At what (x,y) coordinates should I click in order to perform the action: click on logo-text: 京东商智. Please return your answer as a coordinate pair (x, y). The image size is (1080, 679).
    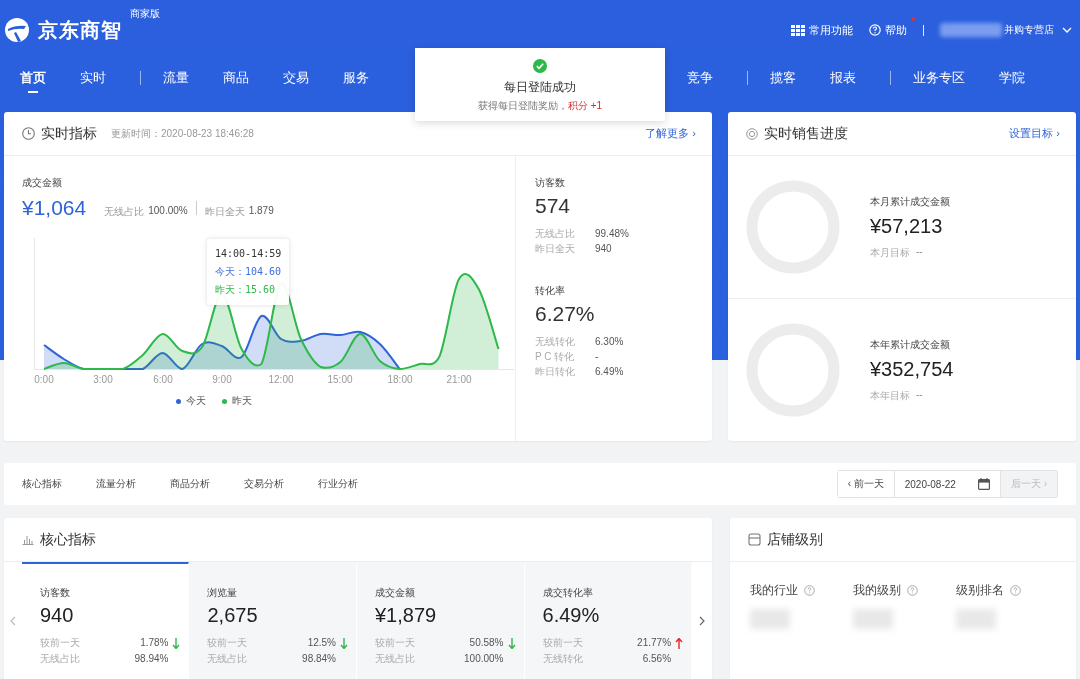
    Looking at the image, I should click on (80, 30).